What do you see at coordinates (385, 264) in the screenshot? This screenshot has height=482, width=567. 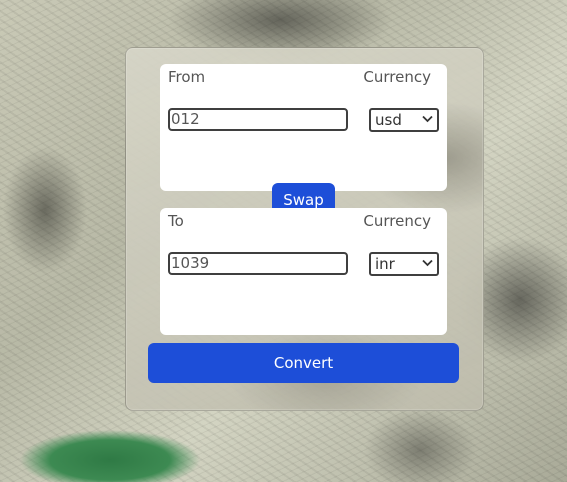 I see `to-currency-value: inr` at bounding box center [385, 264].